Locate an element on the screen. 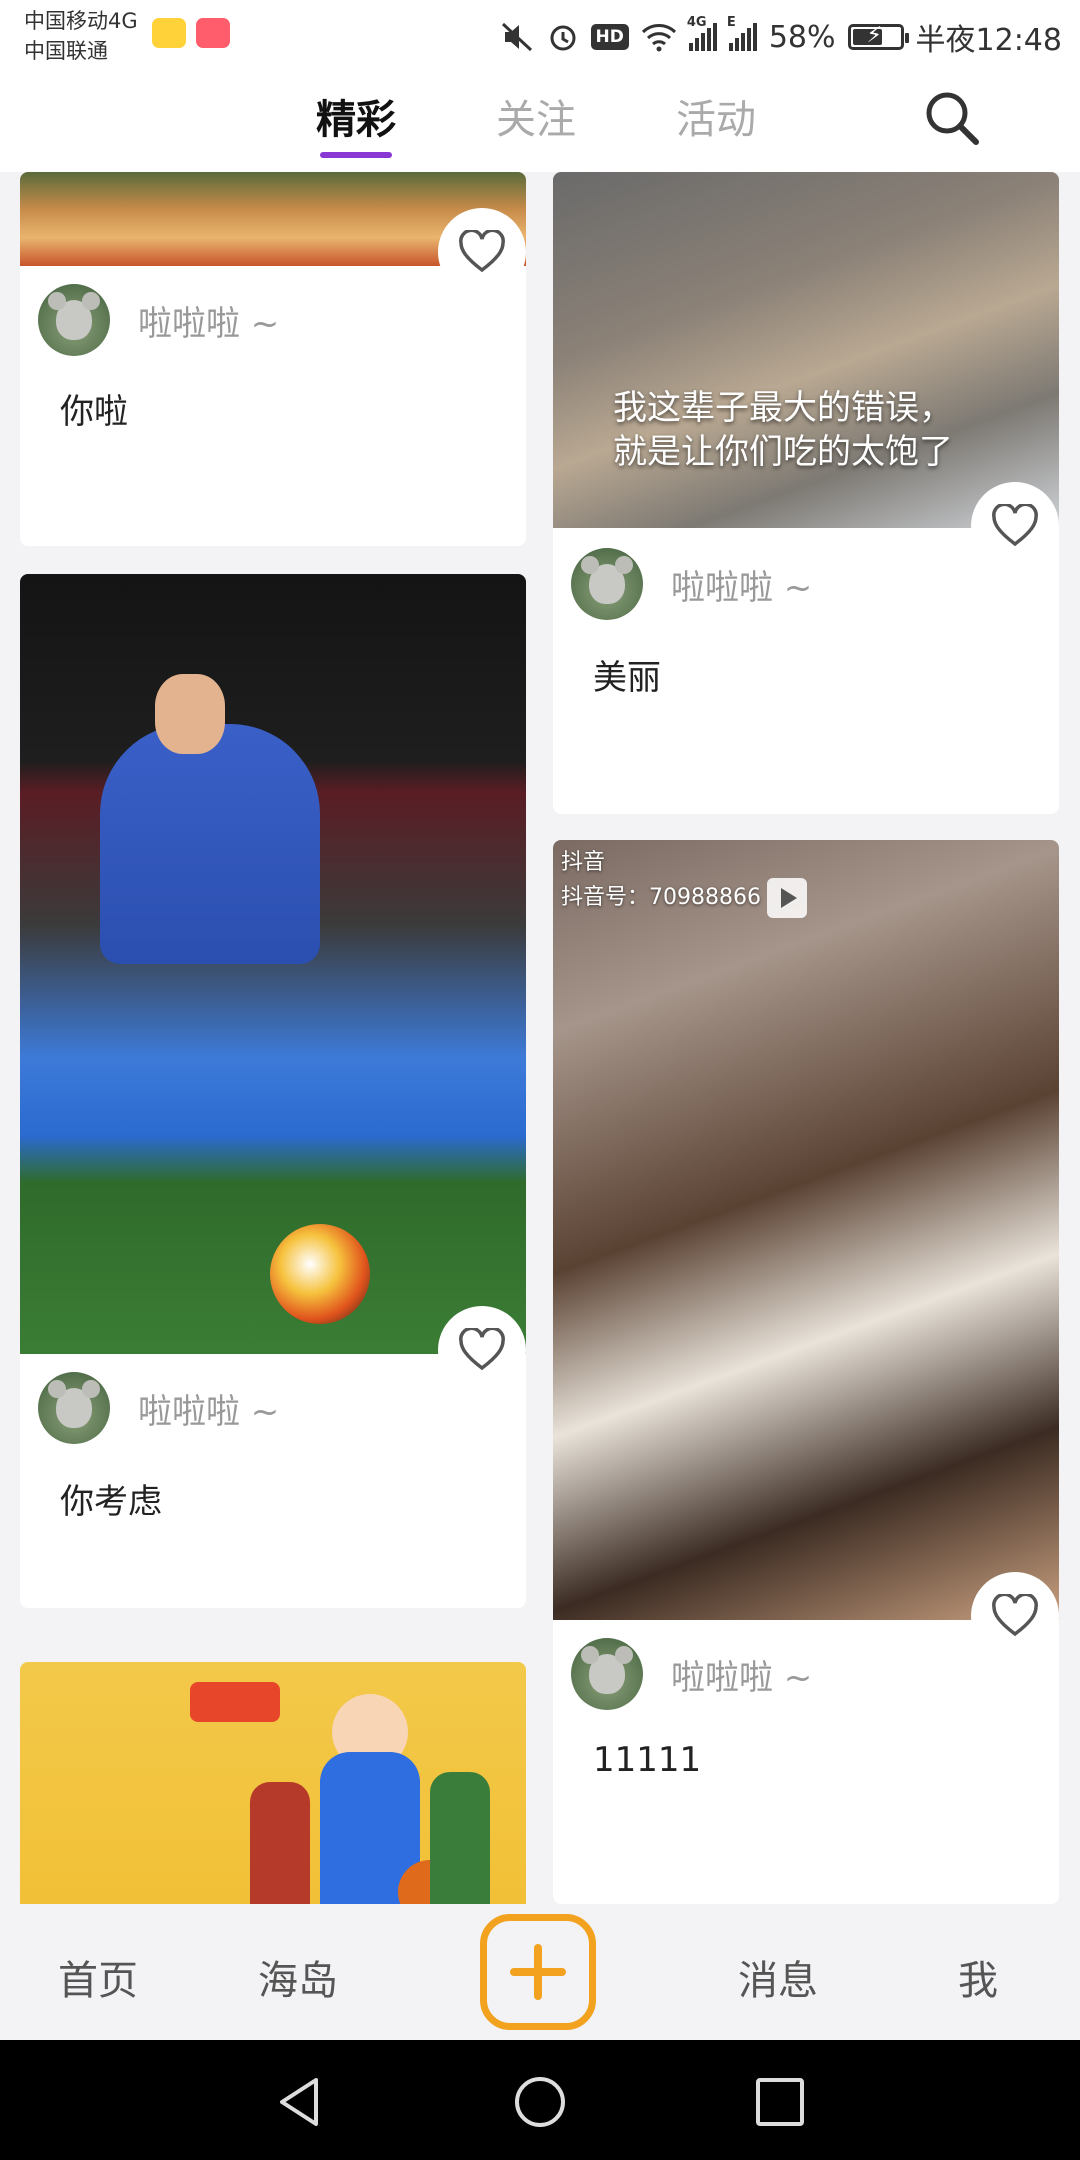 This screenshot has width=1080, height=2160. play-icon is located at coordinates (786, 898).